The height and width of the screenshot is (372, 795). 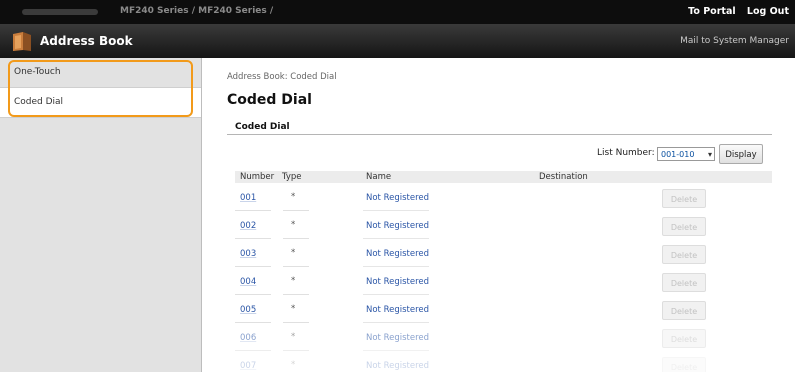 What do you see at coordinates (248, 338) in the screenshot?
I see `row-number-link: 006` at bounding box center [248, 338].